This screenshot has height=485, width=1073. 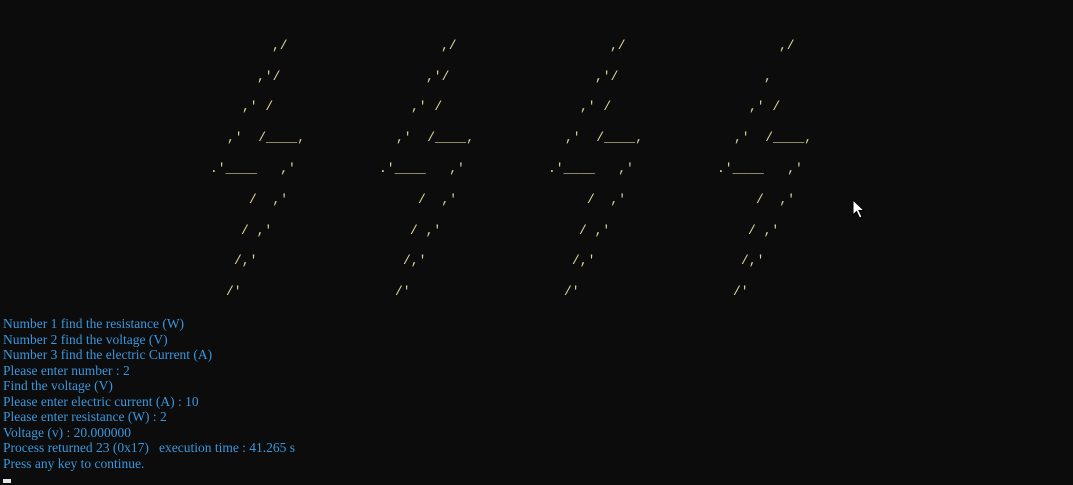 I want to click on mode-heading: Find the voltage (V), so click(x=58, y=385).